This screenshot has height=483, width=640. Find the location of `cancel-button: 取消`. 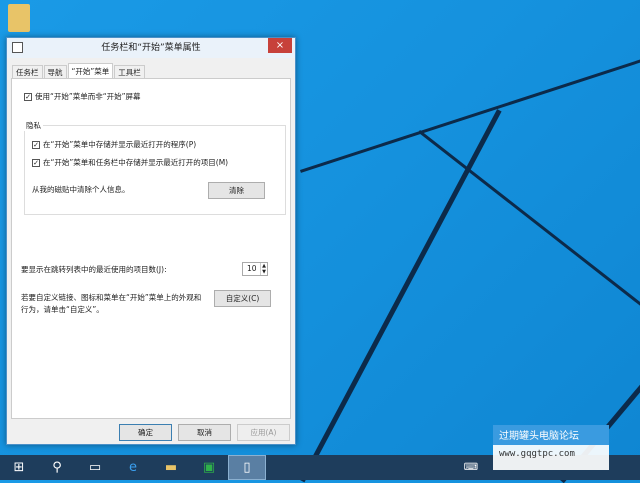

cancel-button: 取消 is located at coordinates (204, 432).